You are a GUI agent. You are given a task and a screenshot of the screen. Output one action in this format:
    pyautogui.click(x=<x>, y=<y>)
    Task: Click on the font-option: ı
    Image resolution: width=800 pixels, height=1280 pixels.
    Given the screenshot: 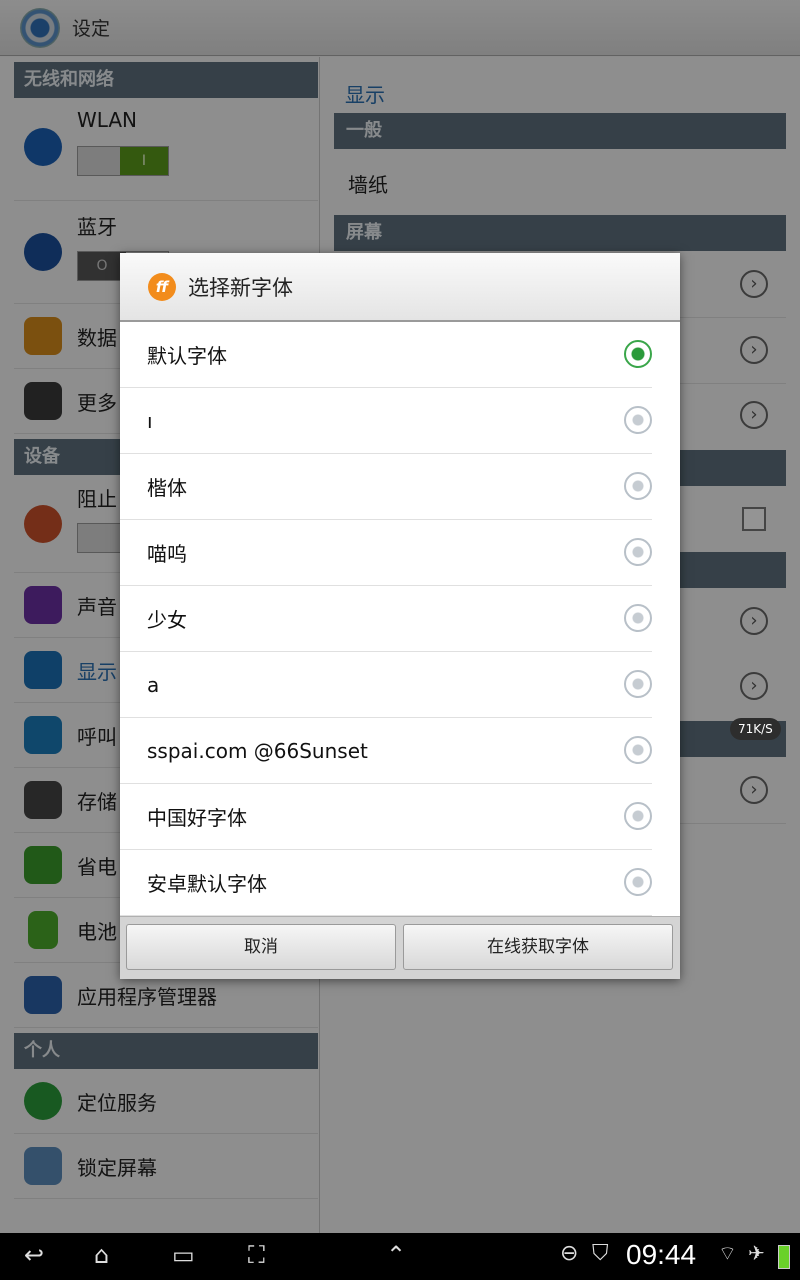 What is the action you would take?
    pyautogui.click(x=386, y=421)
    